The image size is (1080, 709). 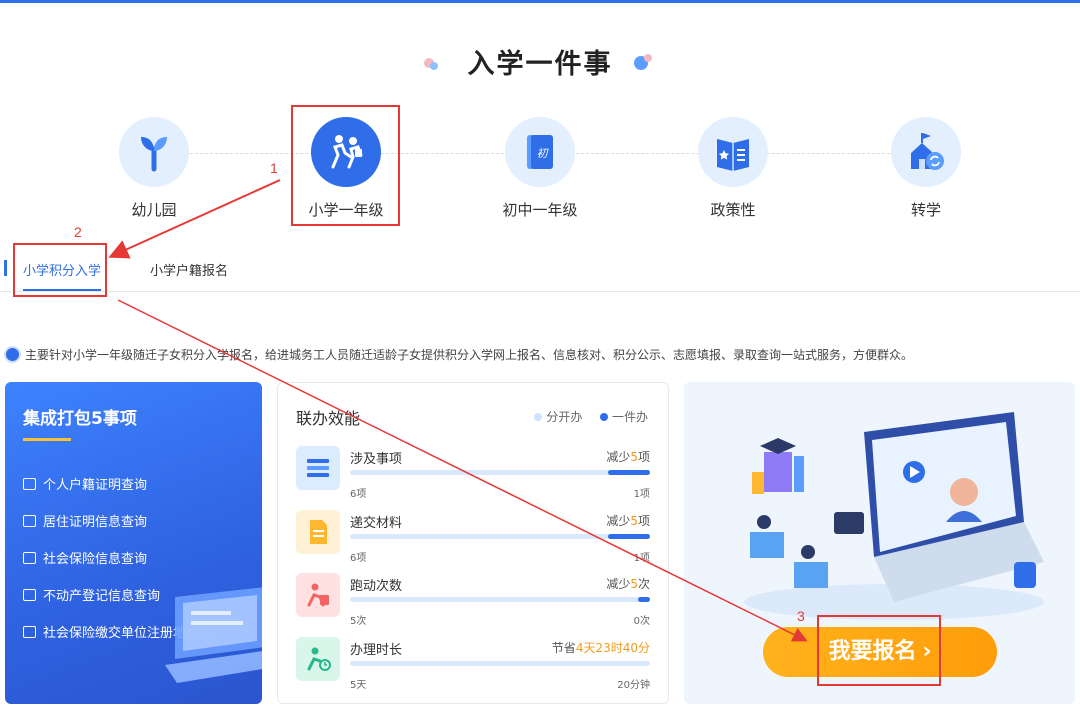 I want to click on stage-policy: 政策性, so click(x=733, y=168).